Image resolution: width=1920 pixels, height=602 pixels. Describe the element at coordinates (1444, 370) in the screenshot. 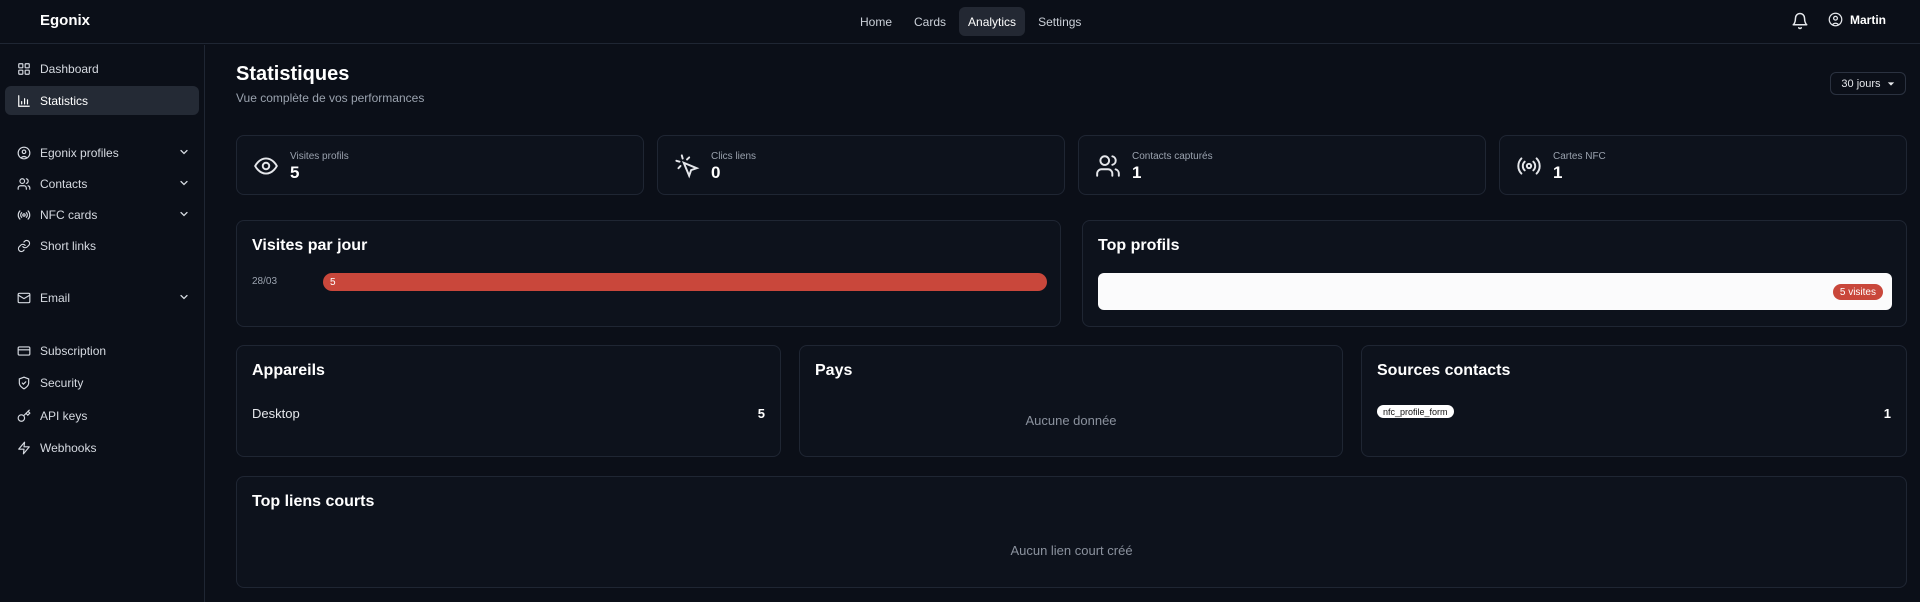

I see `card-title: Sources contacts` at that location.